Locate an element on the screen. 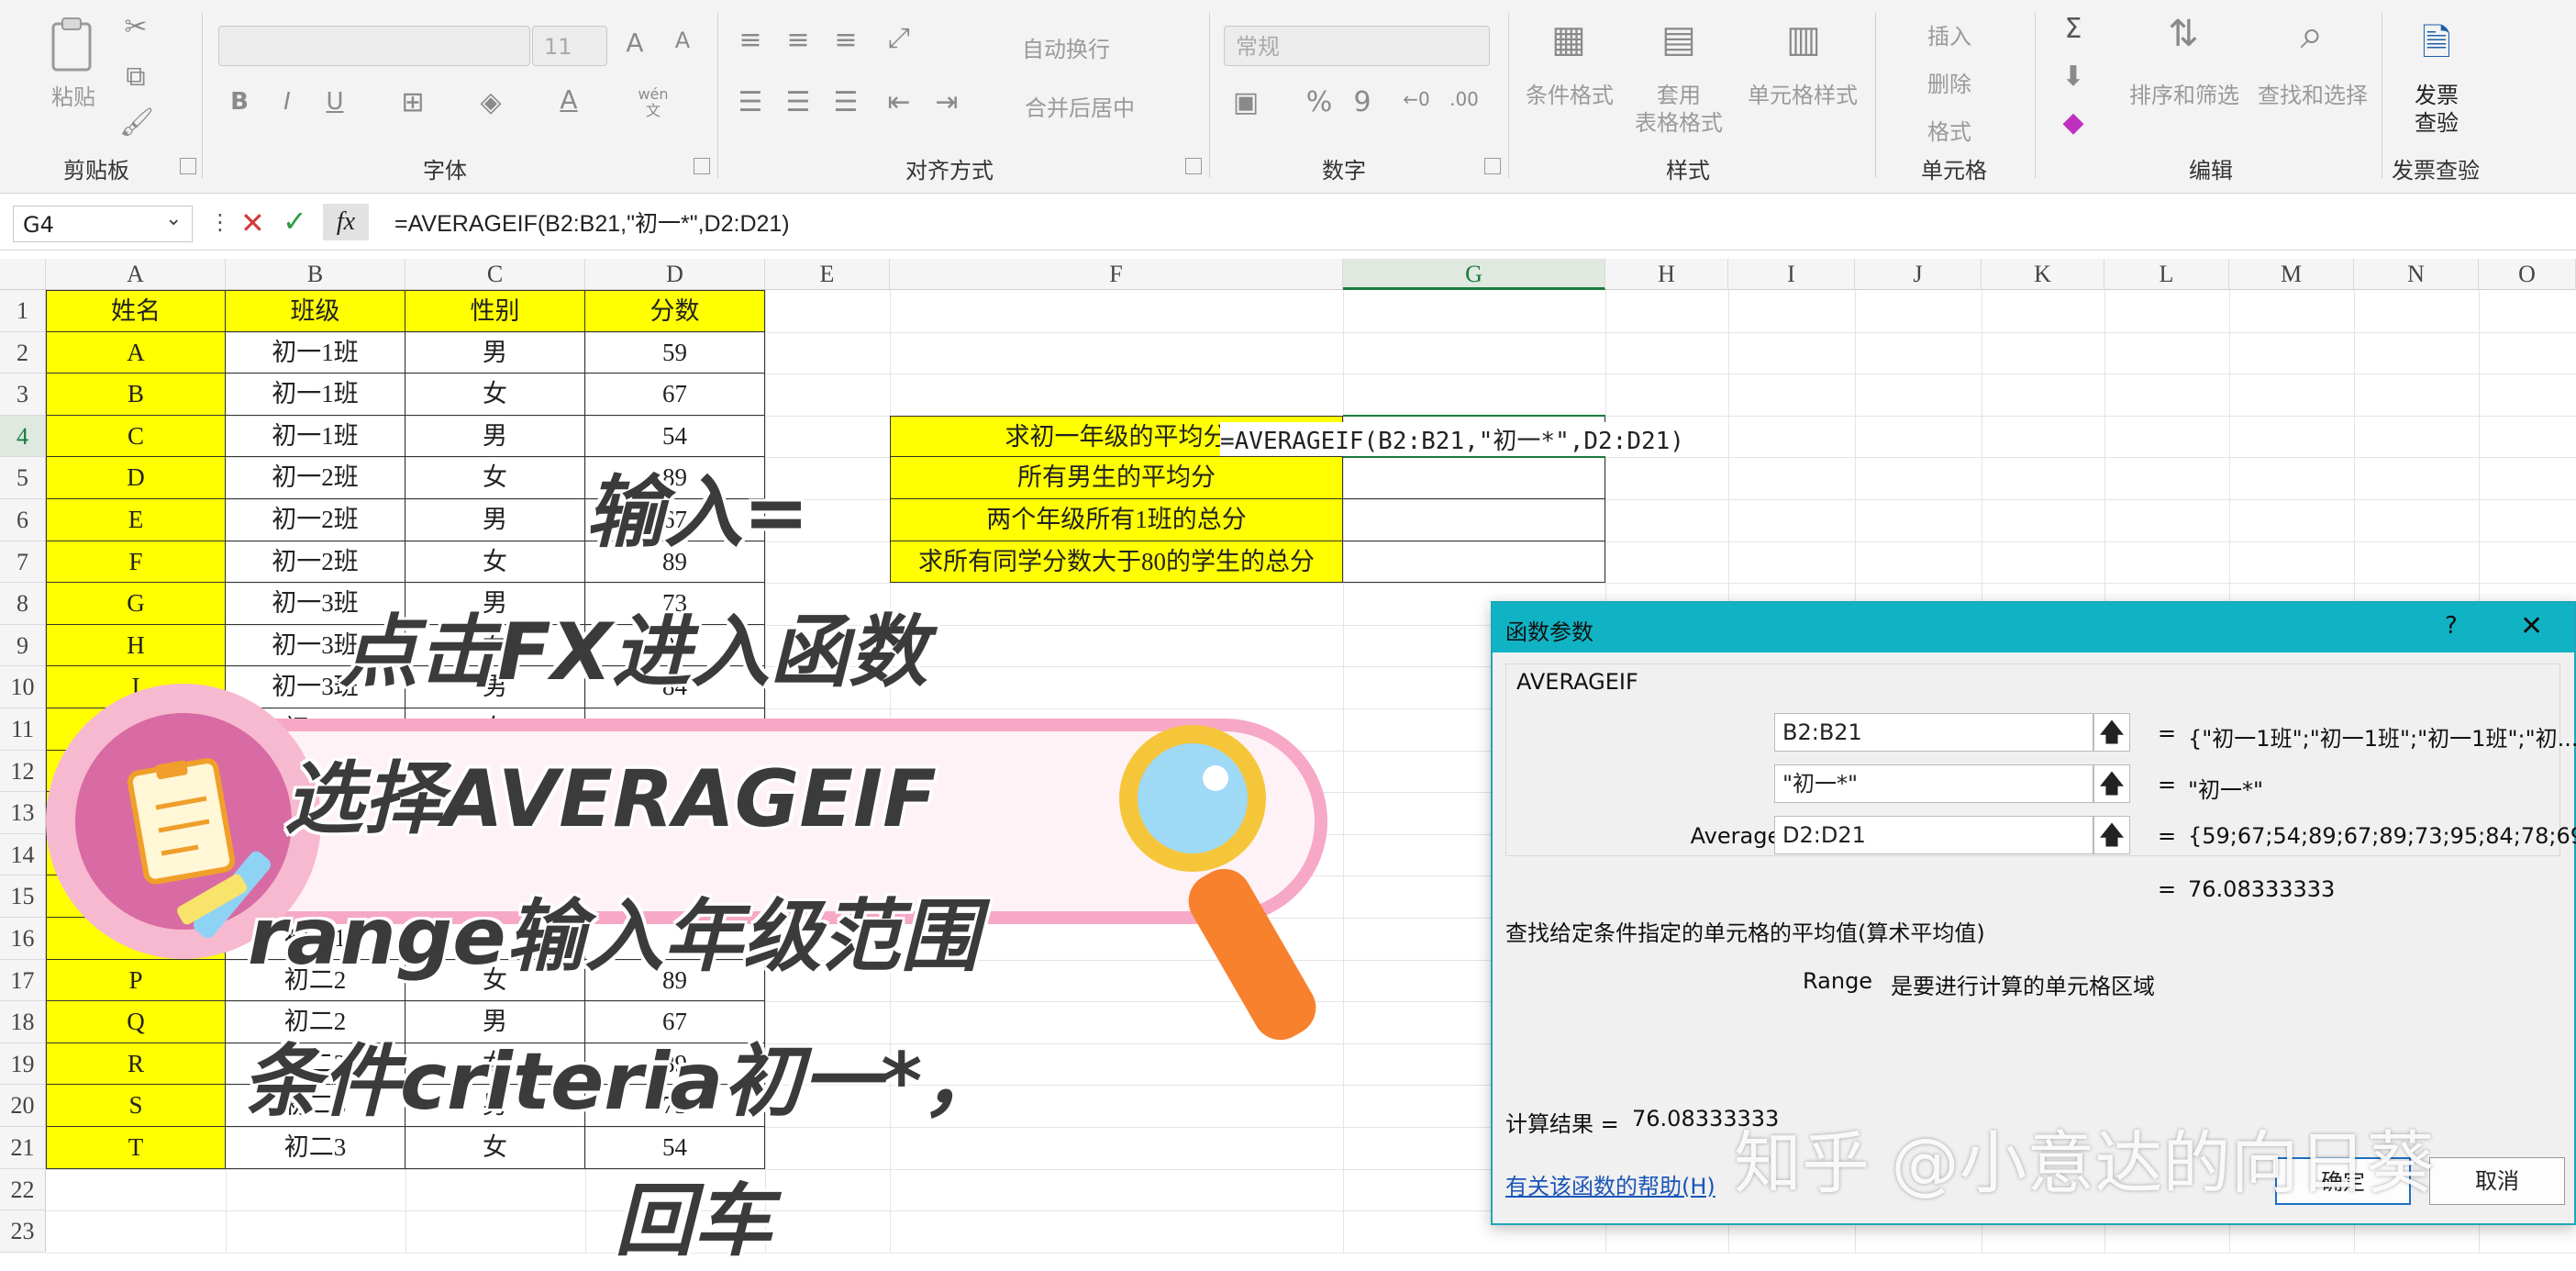 The image size is (2576, 1271). table-cell: C is located at coordinates (136, 436).